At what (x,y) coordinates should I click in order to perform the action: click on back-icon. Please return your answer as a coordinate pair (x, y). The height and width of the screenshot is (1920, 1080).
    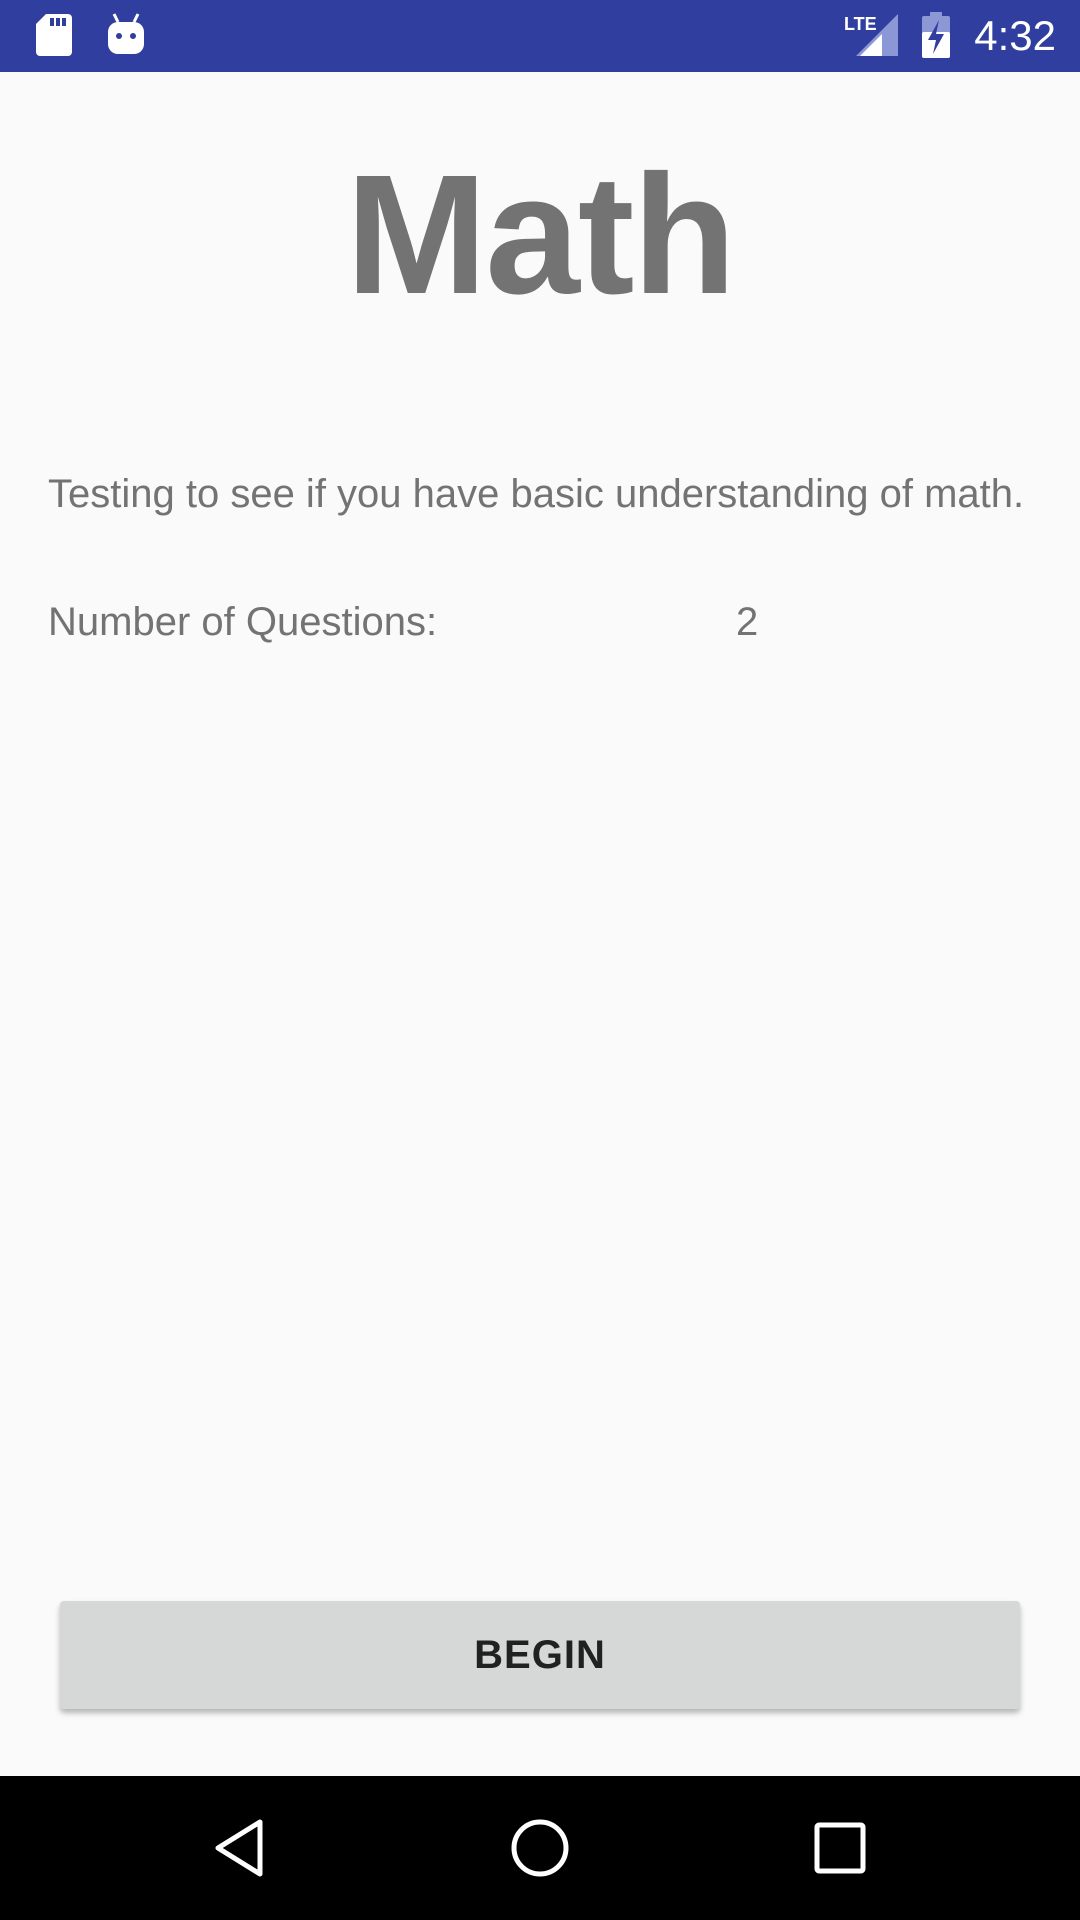
    Looking at the image, I should click on (240, 1848).